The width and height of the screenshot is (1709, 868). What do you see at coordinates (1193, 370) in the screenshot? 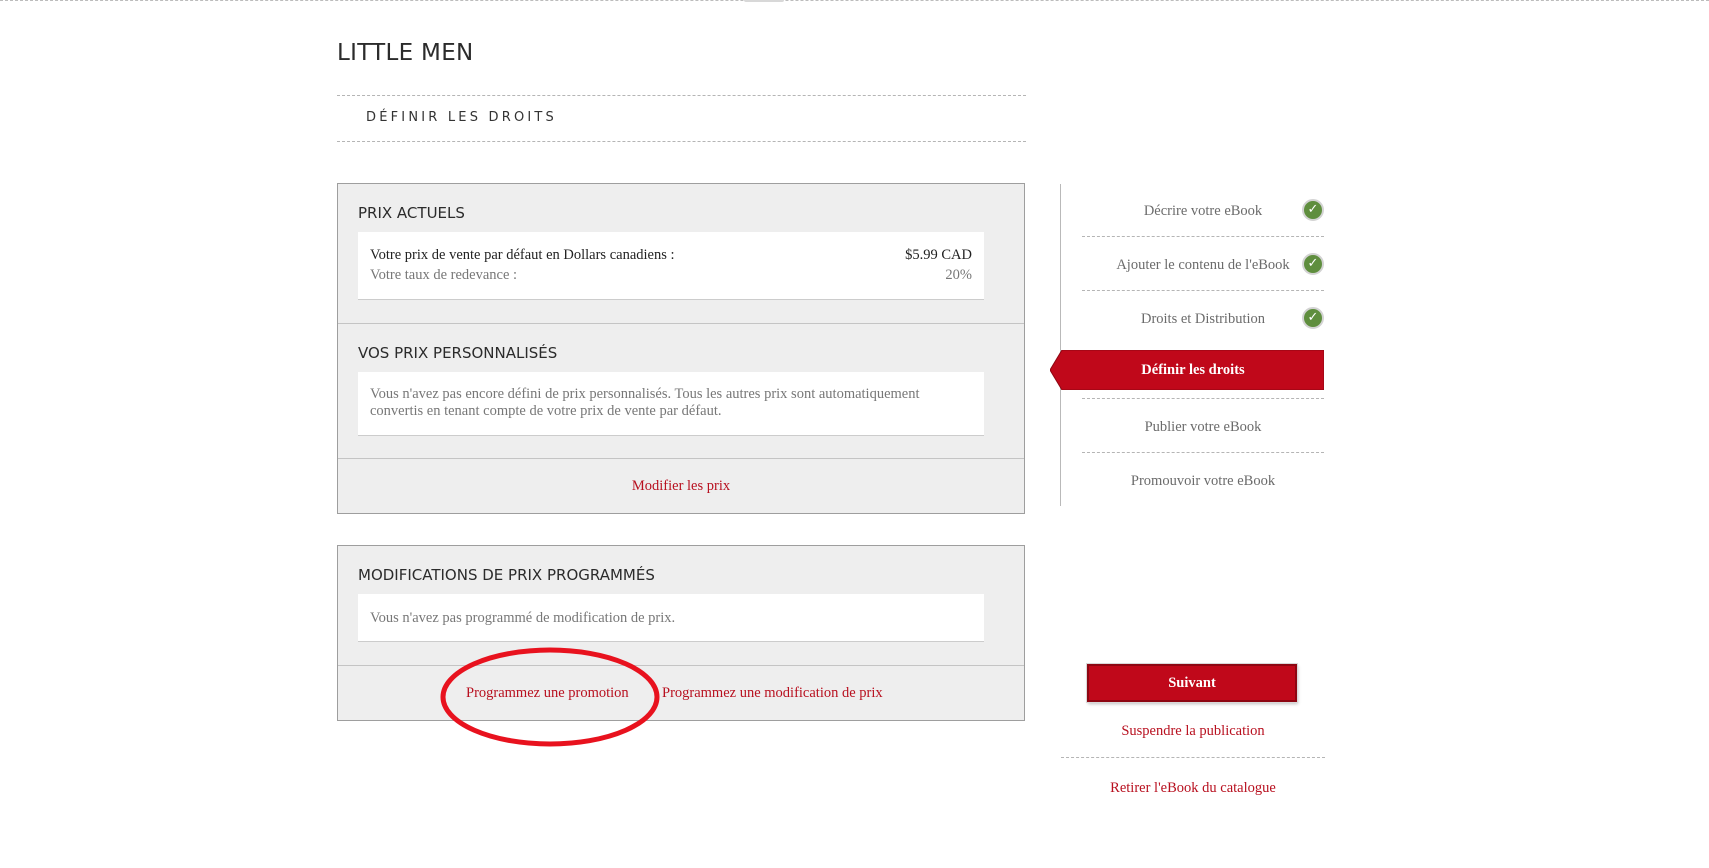
I see `step-define-rights-label: Définir les droits` at bounding box center [1193, 370].